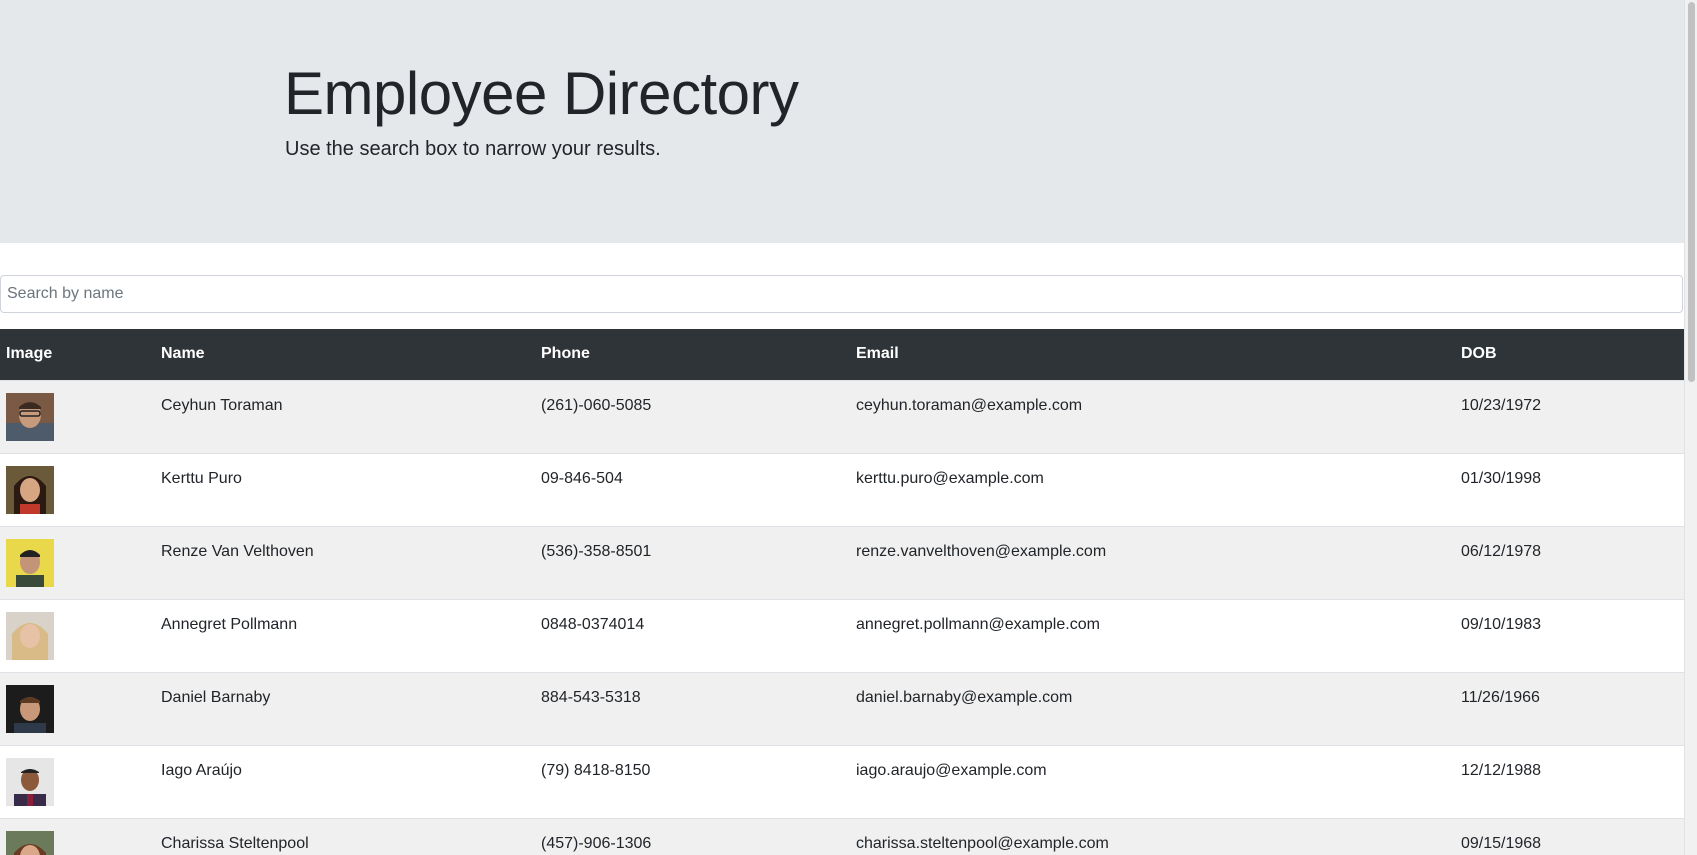  Describe the element at coordinates (1690, 427) in the screenshot. I see `vertical-scrollbar` at that location.